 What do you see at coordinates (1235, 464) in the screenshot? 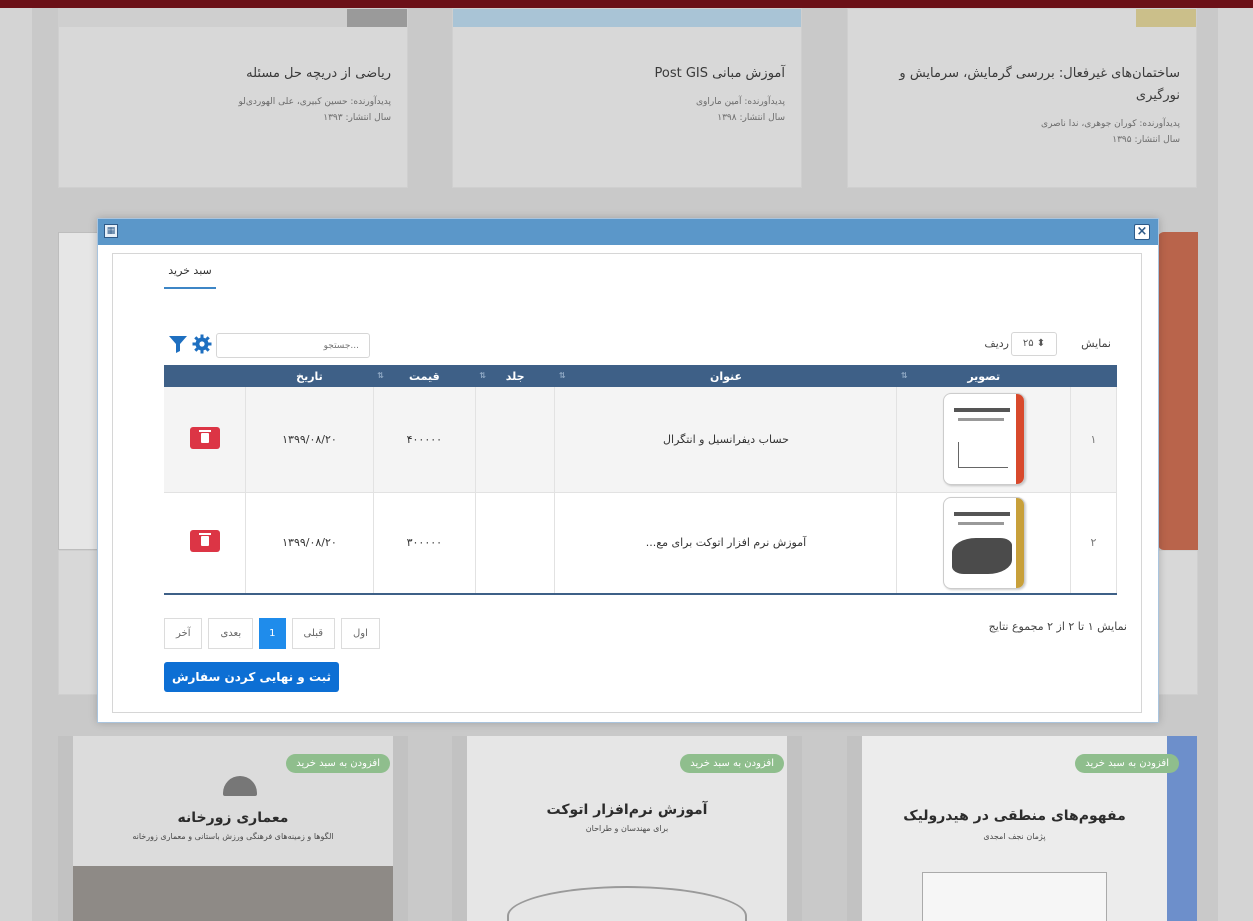
I see `page-gutter-right` at bounding box center [1235, 464].